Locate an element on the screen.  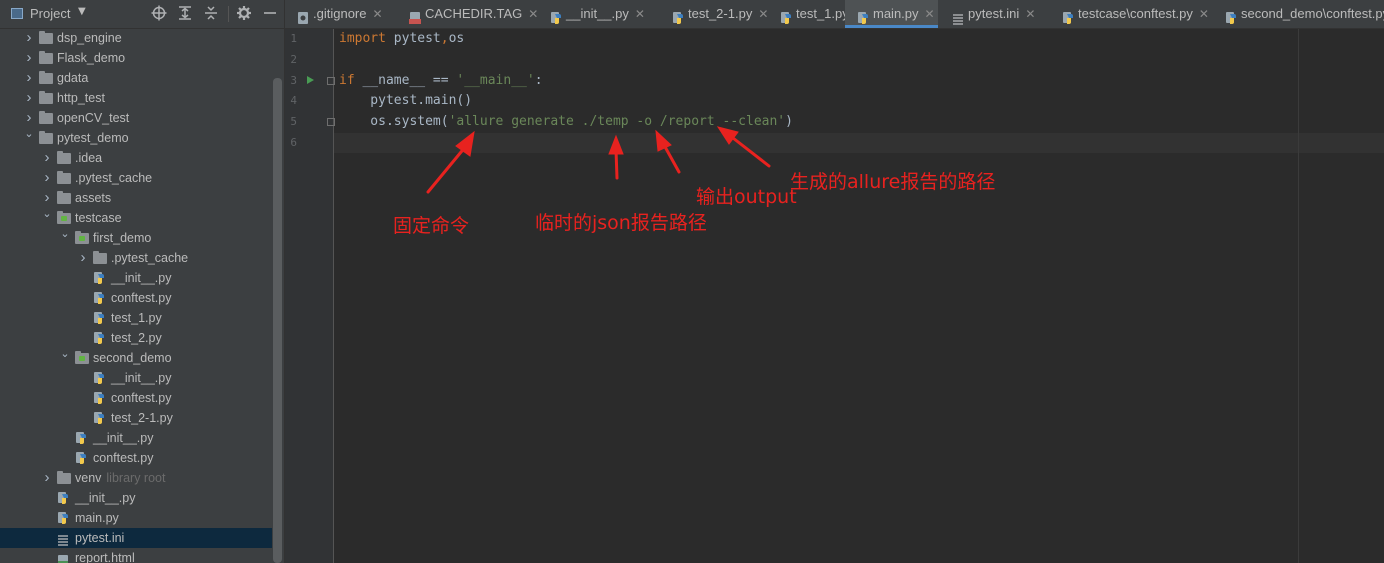
tree-file-item: report.html is located at coordinates (136, 555).